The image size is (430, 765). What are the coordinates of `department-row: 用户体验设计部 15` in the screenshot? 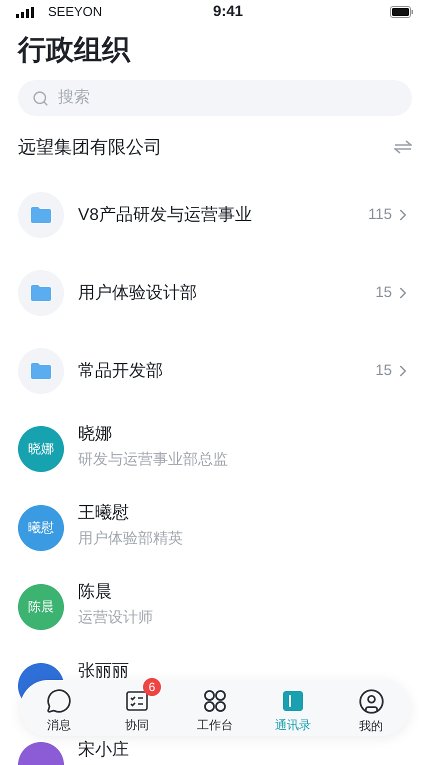 It's located at (215, 293).